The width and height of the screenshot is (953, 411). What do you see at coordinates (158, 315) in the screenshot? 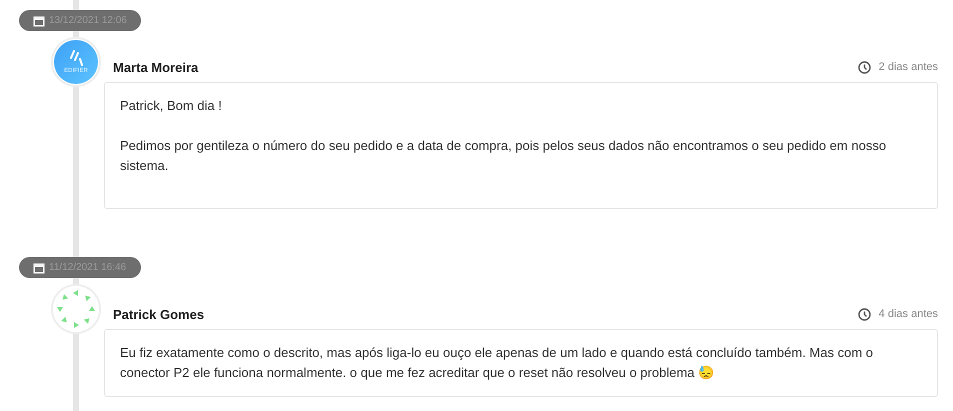
I see `author-name: Patrick Gomes` at bounding box center [158, 315].